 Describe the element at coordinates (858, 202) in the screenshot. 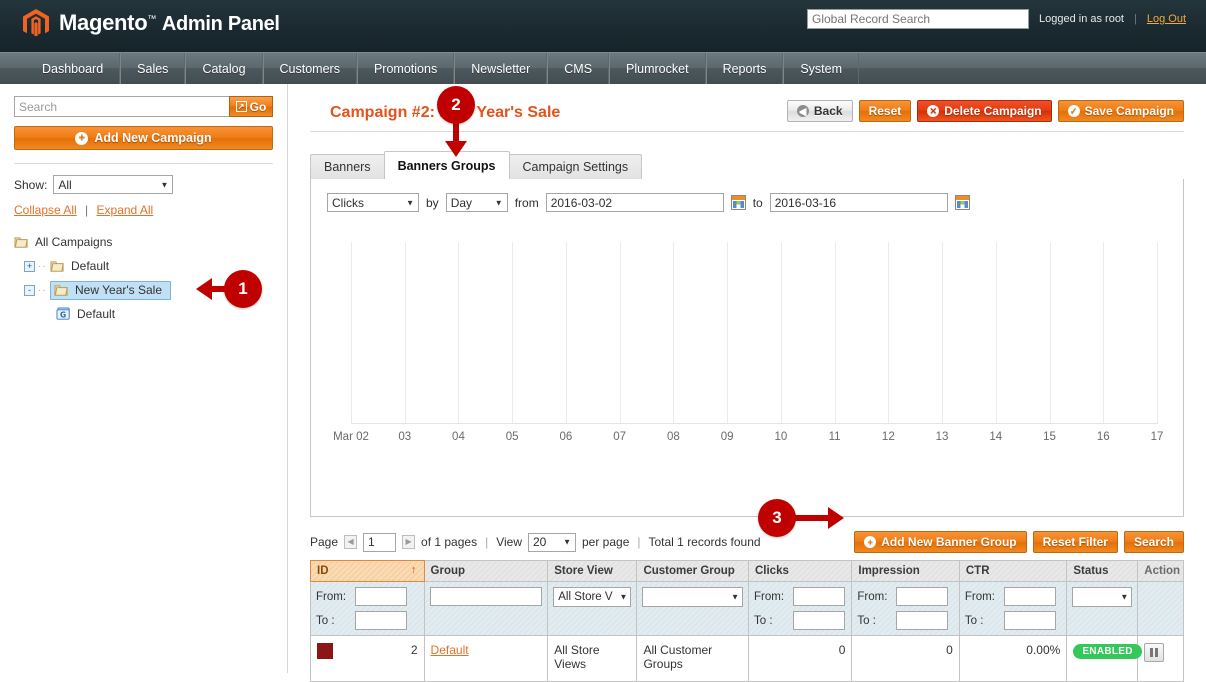

I see `to-date-input` at that location.